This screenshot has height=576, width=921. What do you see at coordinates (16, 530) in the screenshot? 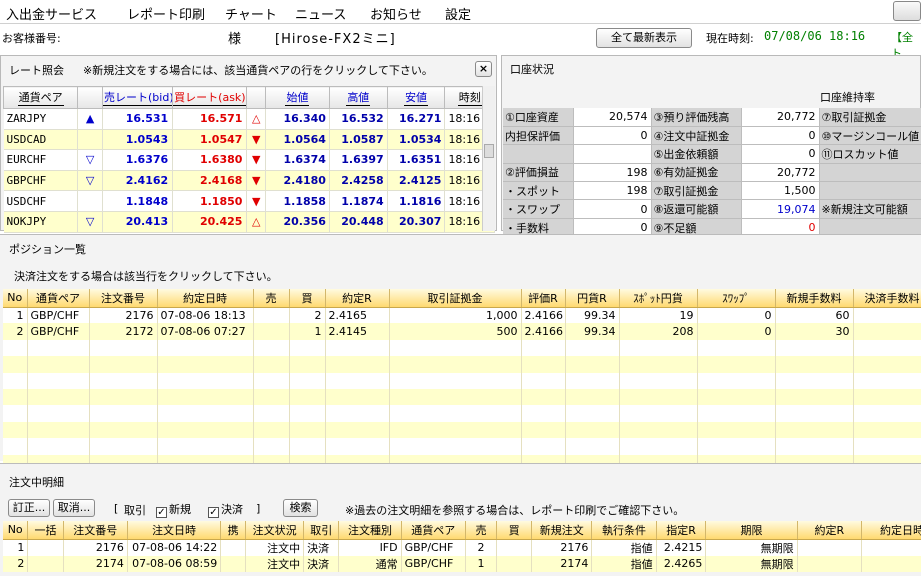
I see `order-header: No` at bounding box center [16, 530].